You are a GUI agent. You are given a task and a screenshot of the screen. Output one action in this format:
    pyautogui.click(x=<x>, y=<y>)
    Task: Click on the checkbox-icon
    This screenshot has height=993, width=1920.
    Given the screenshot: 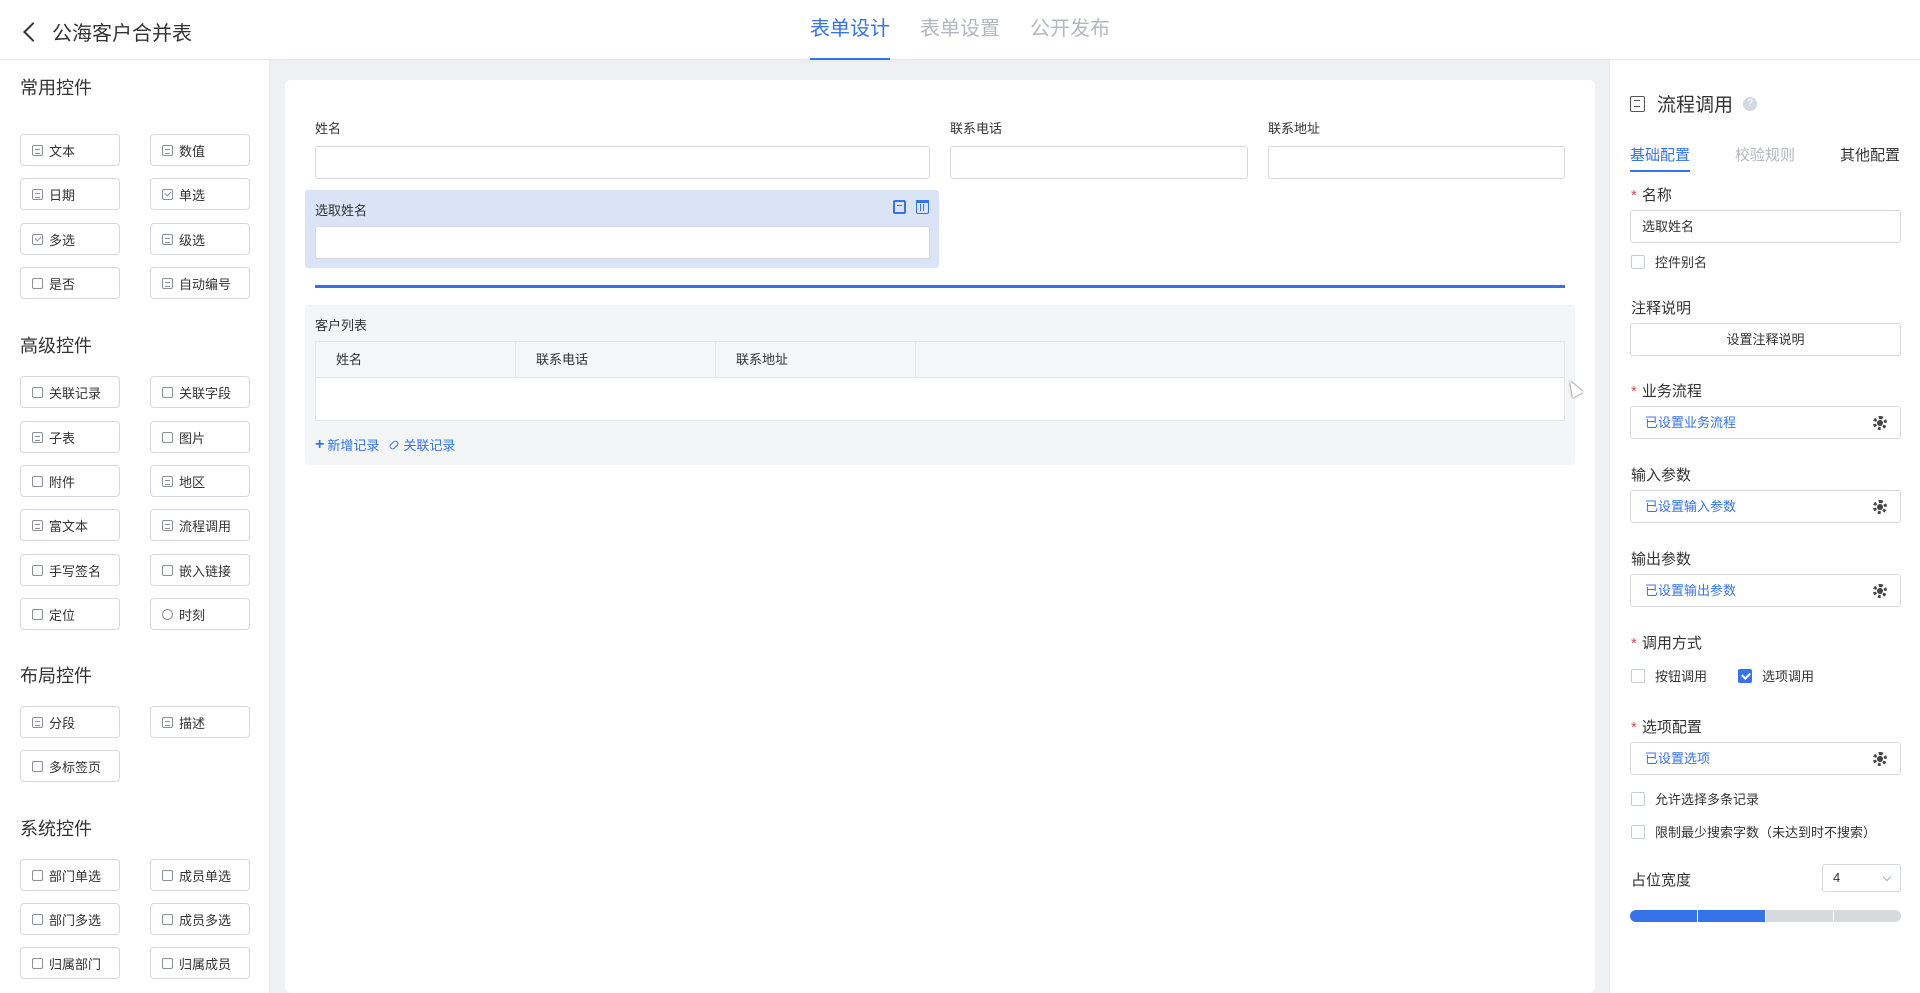 What is the action you would take?
    pyautogui.click(x=37, y=239)
    